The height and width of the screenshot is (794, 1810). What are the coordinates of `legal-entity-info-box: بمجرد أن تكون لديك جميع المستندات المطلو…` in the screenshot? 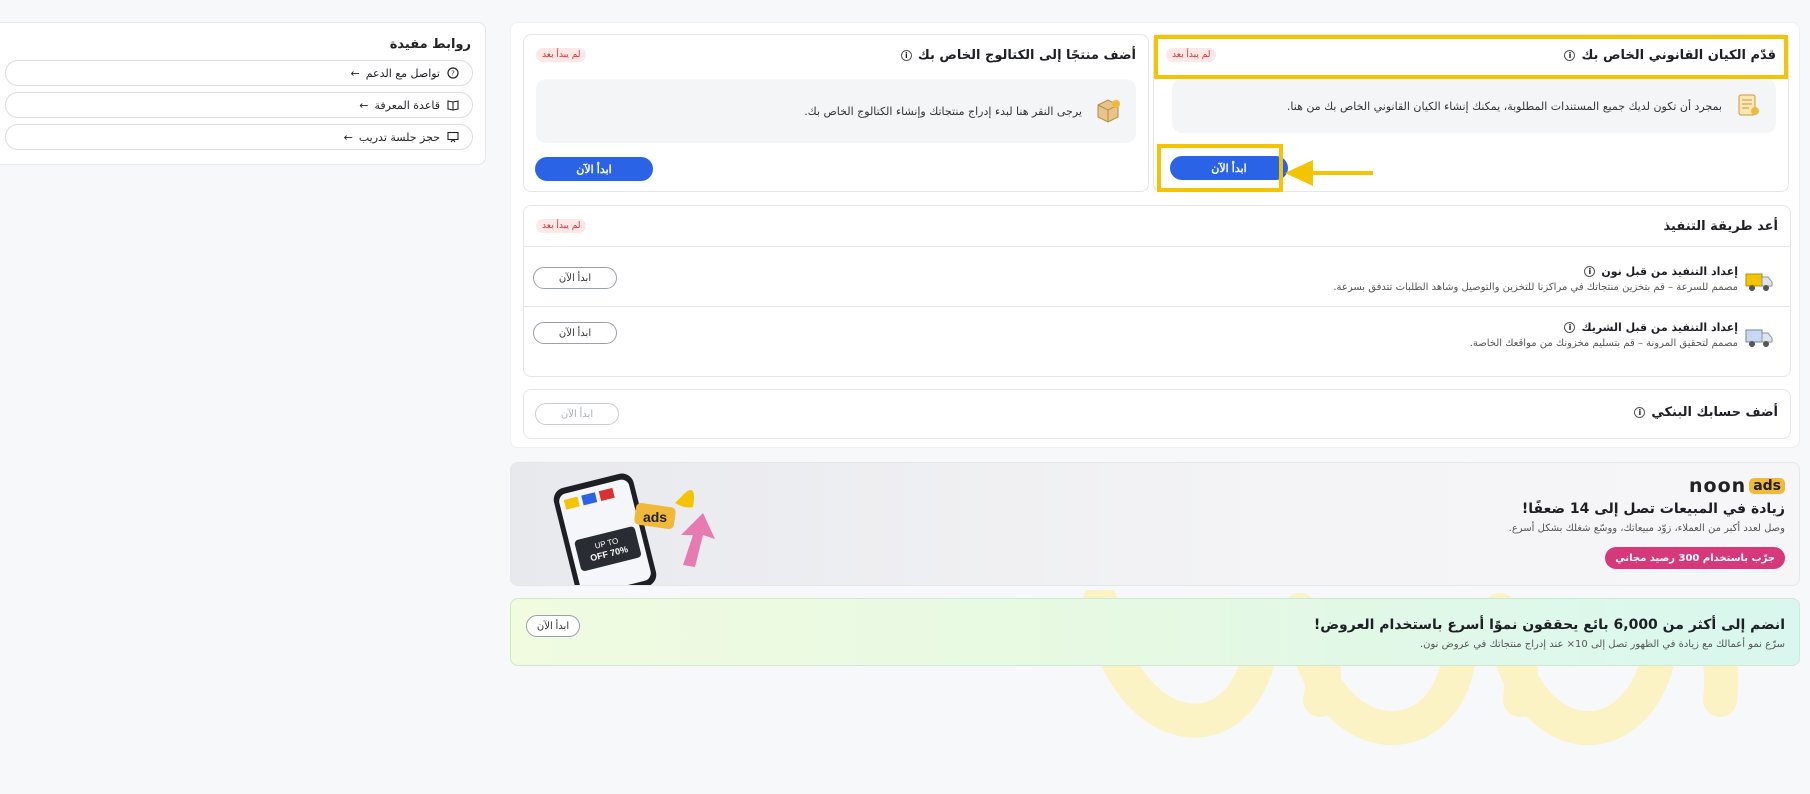 It's located at (1474, 106).